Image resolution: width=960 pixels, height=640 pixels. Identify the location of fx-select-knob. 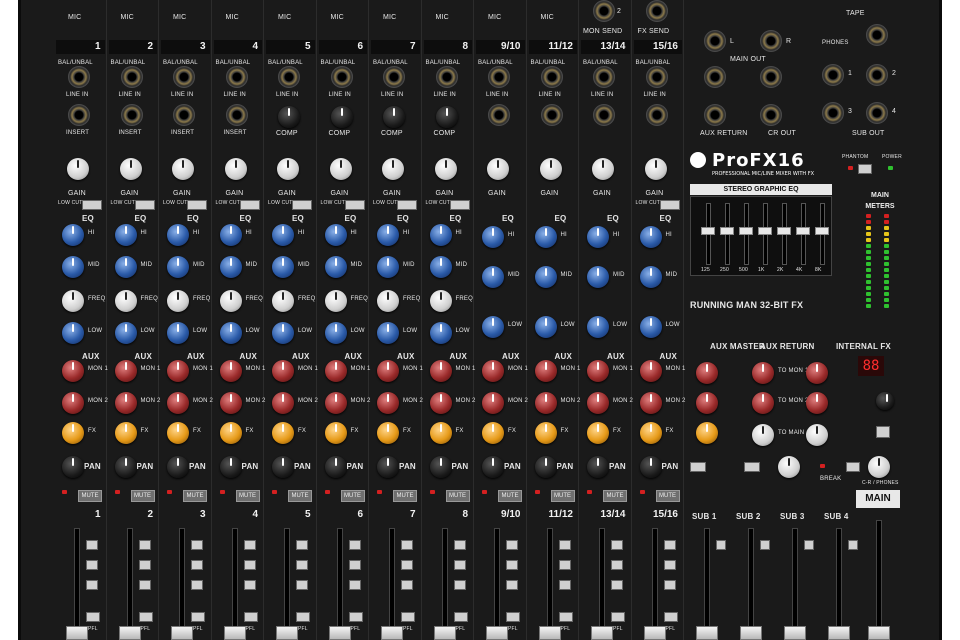
(885, 401).